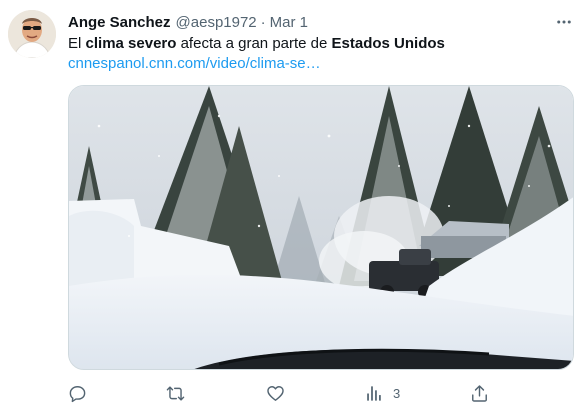  I want to click on avatar, so click(32, 34).